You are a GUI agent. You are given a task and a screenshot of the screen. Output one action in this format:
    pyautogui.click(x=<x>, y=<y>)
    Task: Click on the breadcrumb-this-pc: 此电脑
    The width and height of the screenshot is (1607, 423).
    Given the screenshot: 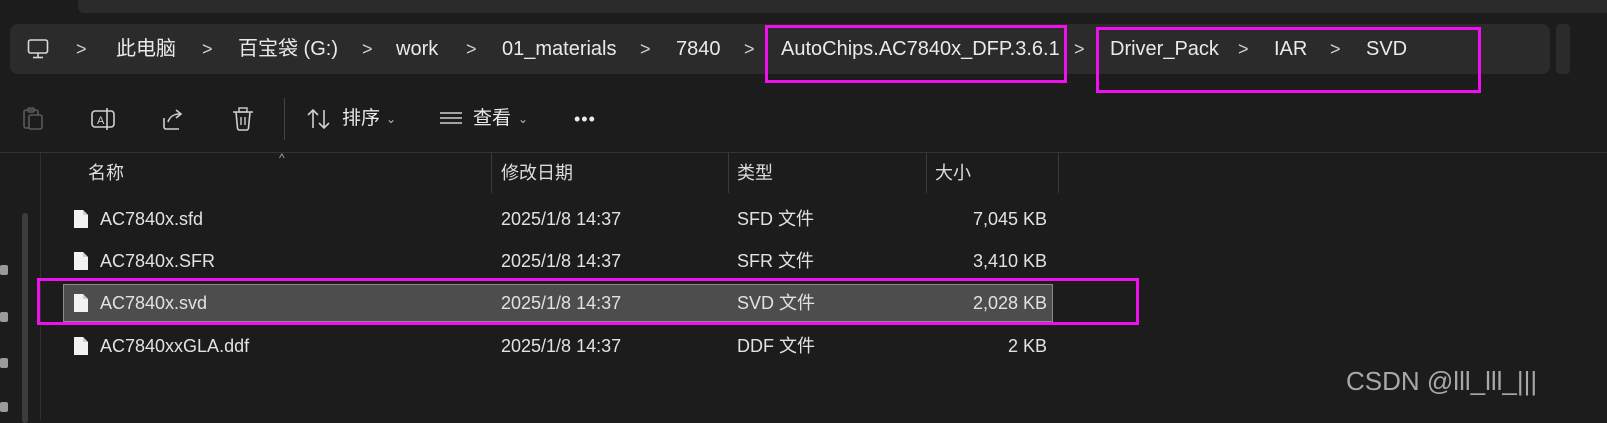 What is the action you would take?
    pyautogui.click(x=146, y=49)
    